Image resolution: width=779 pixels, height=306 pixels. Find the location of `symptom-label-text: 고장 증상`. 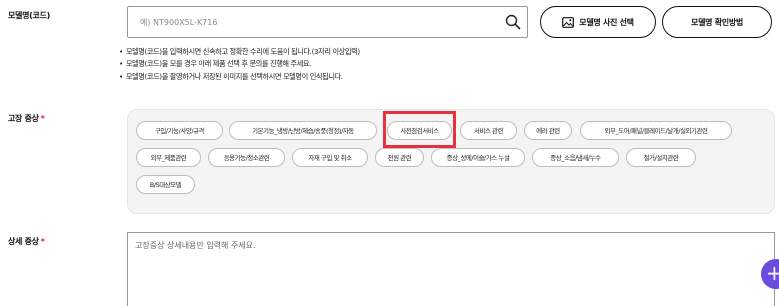

symptom-label-text: 고장 증상 is located at coordinates (23, 118).